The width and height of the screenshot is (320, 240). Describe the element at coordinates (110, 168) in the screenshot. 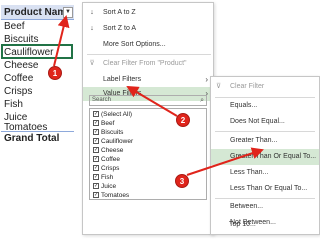

I see `checklist-label: Crisps` at that location.